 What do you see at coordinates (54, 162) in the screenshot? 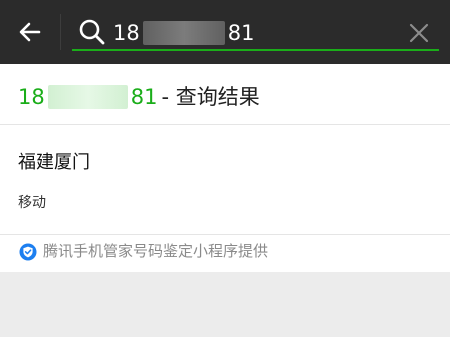
I see `region-text: 福建厦门` at bounding box center [54, 162].